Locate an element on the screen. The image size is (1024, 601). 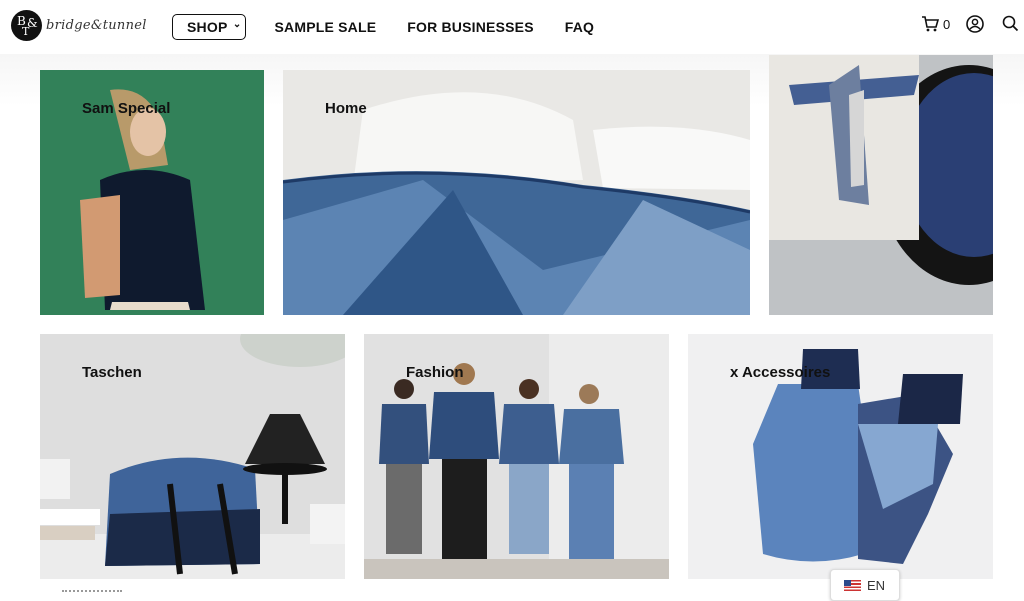
category-tile-sam-special: Sam Special is located at coordinates (152, 192).